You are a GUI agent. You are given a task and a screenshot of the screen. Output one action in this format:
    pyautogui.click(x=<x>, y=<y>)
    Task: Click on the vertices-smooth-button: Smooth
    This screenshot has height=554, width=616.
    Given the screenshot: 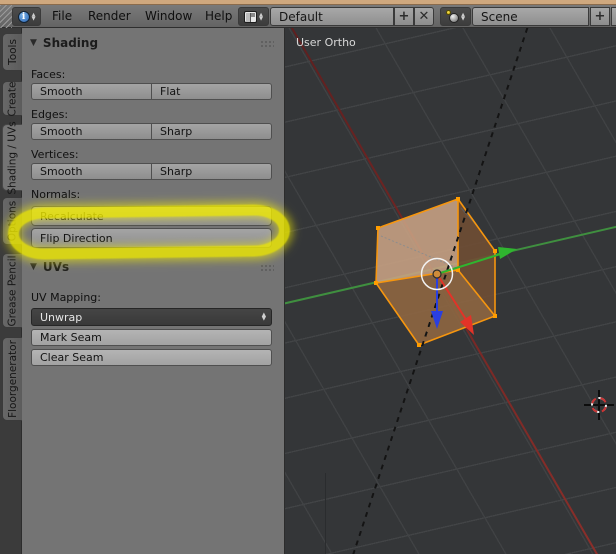 What is the action you would take?
    pyautogui.click(x=91, y=171)
    